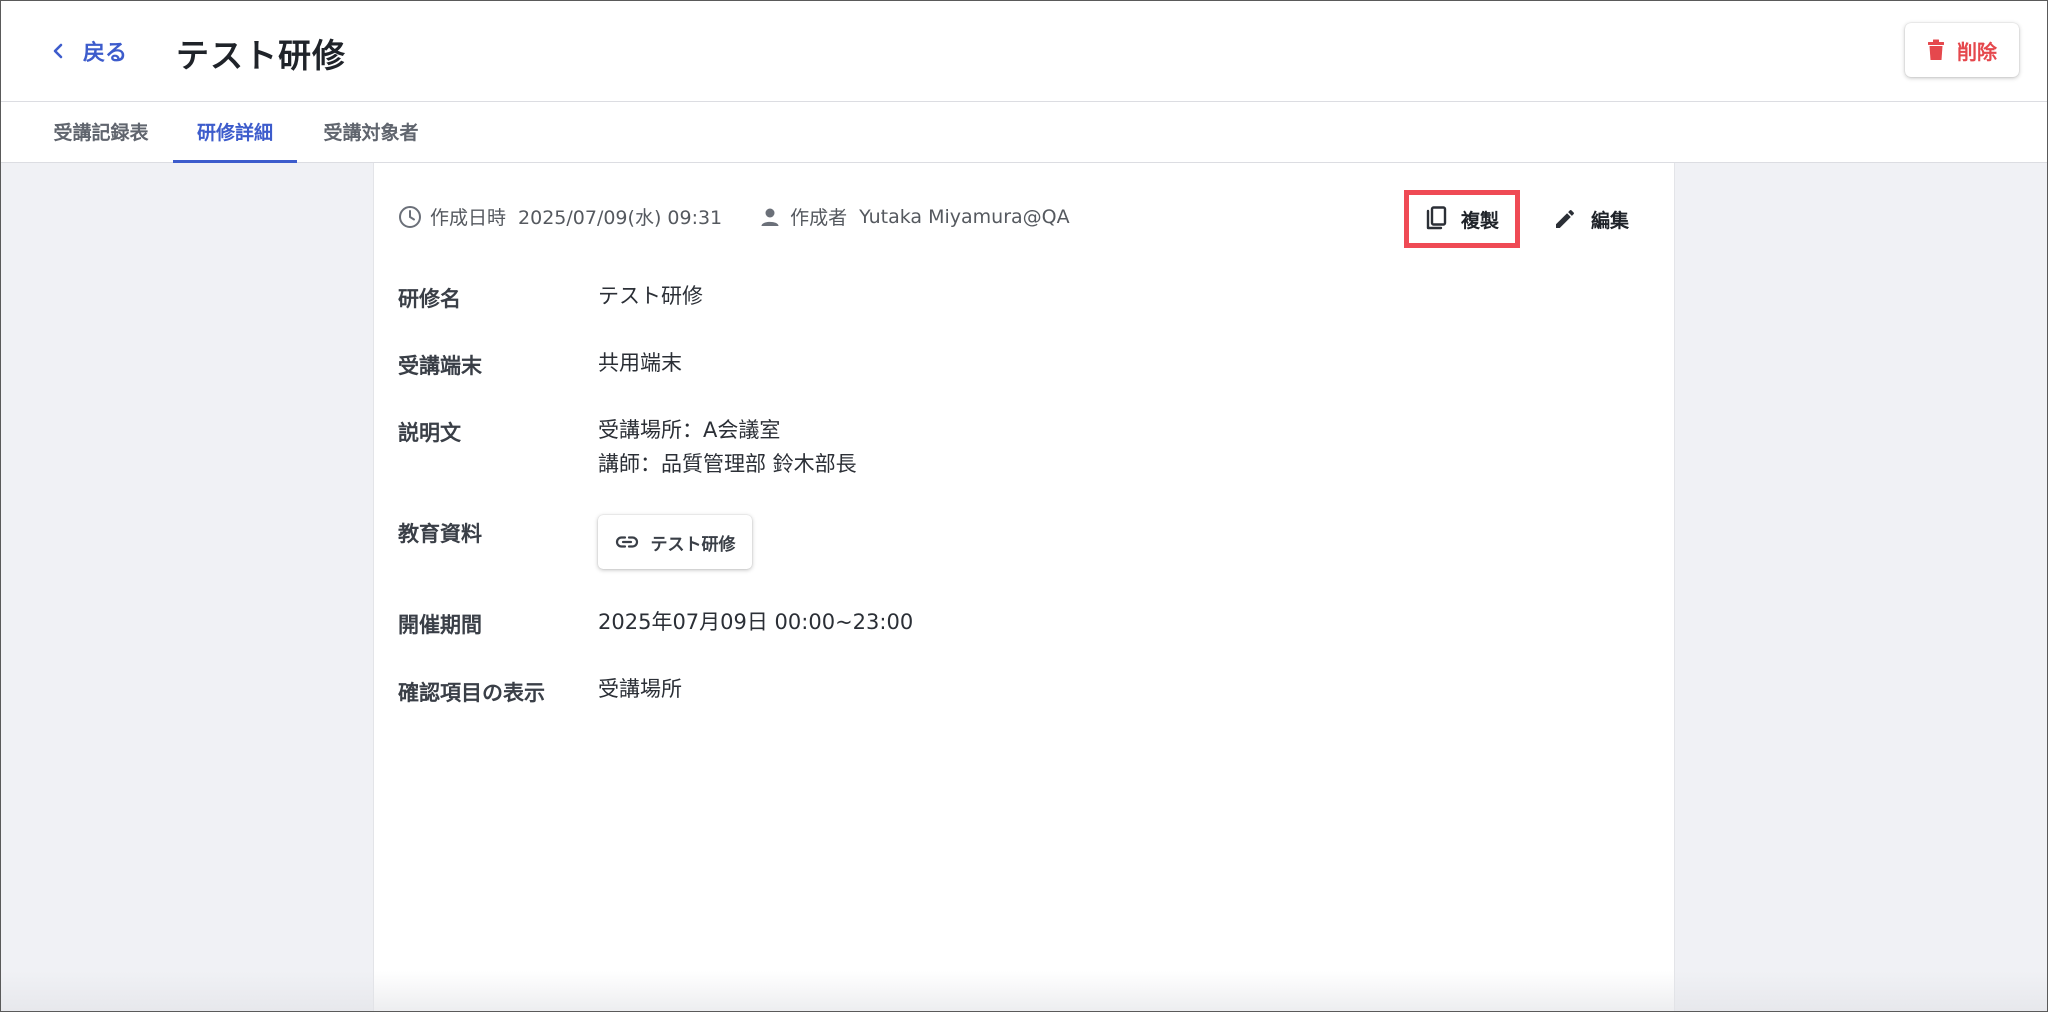 The width and height of the screenshot is (2048, 1012). I want to click on description-line: 講師：品質管理部 鈴木部長, so click(727, 464).